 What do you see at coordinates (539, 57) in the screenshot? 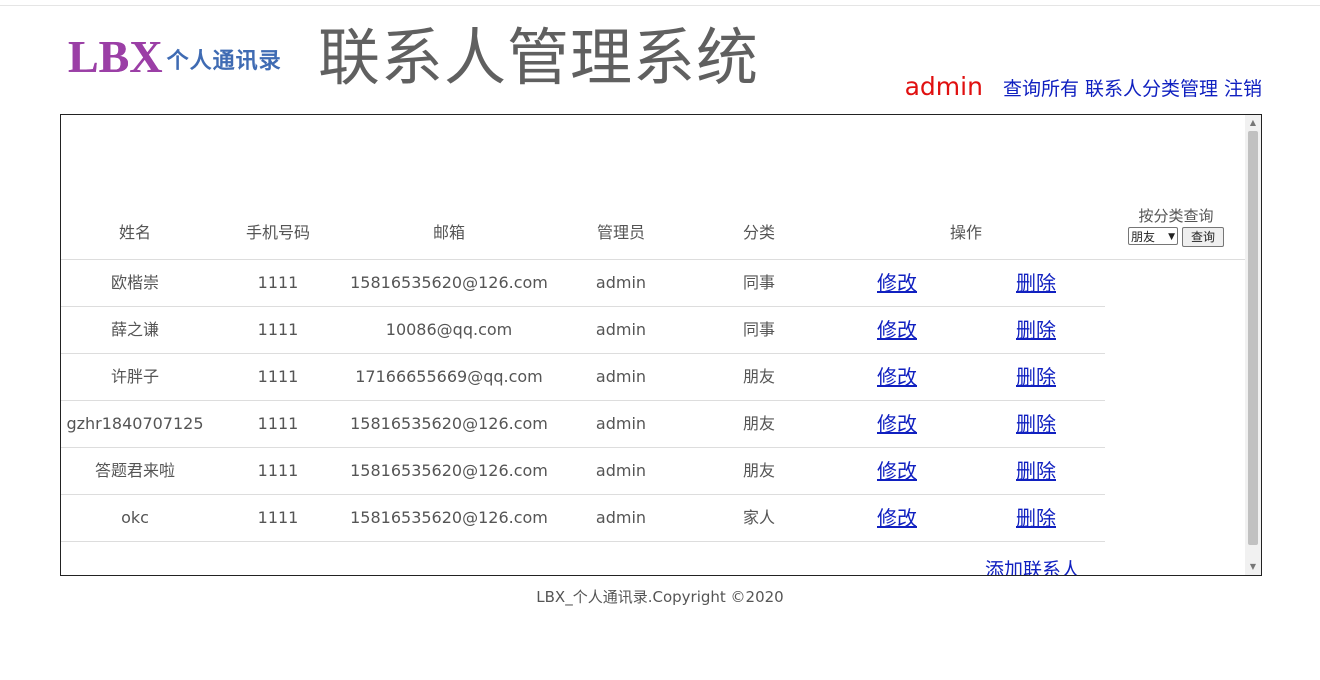
I see `page-title: 联系人管理系统` at bounding box center [539, 57].